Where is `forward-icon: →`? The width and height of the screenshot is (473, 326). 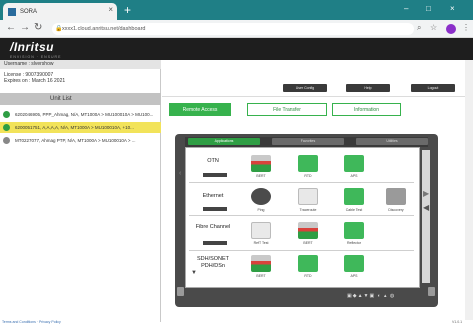
forward-icon: → is located at coordinates (25, 28).